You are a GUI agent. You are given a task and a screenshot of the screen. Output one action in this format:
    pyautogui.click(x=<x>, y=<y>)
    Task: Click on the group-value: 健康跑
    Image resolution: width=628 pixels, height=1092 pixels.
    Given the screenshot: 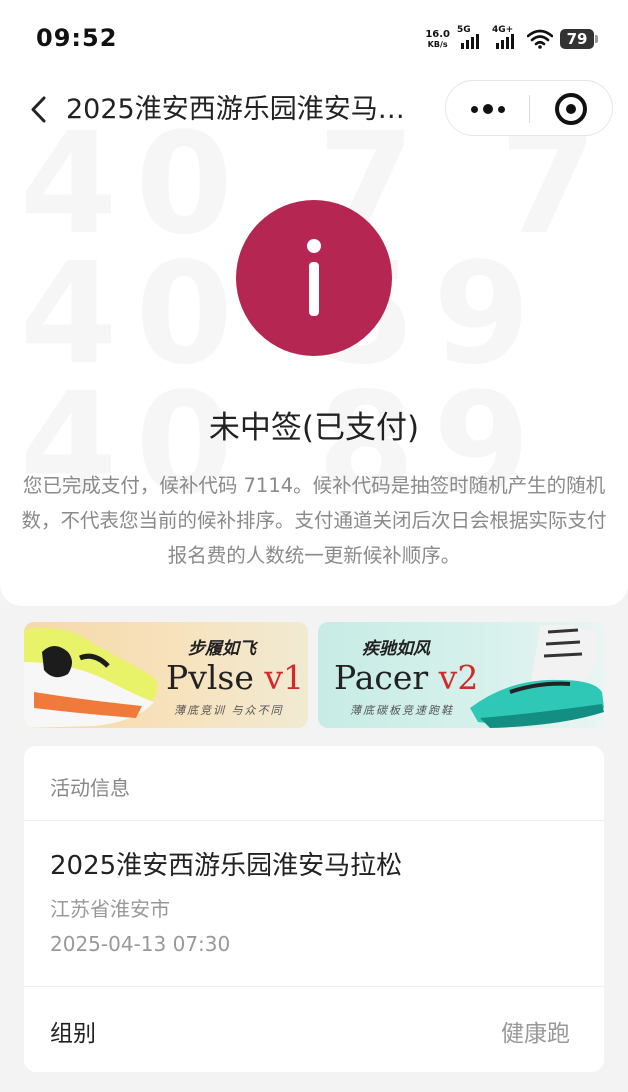 What is the action you would take?
    pyautogui.click(x=535, y=1034)
    